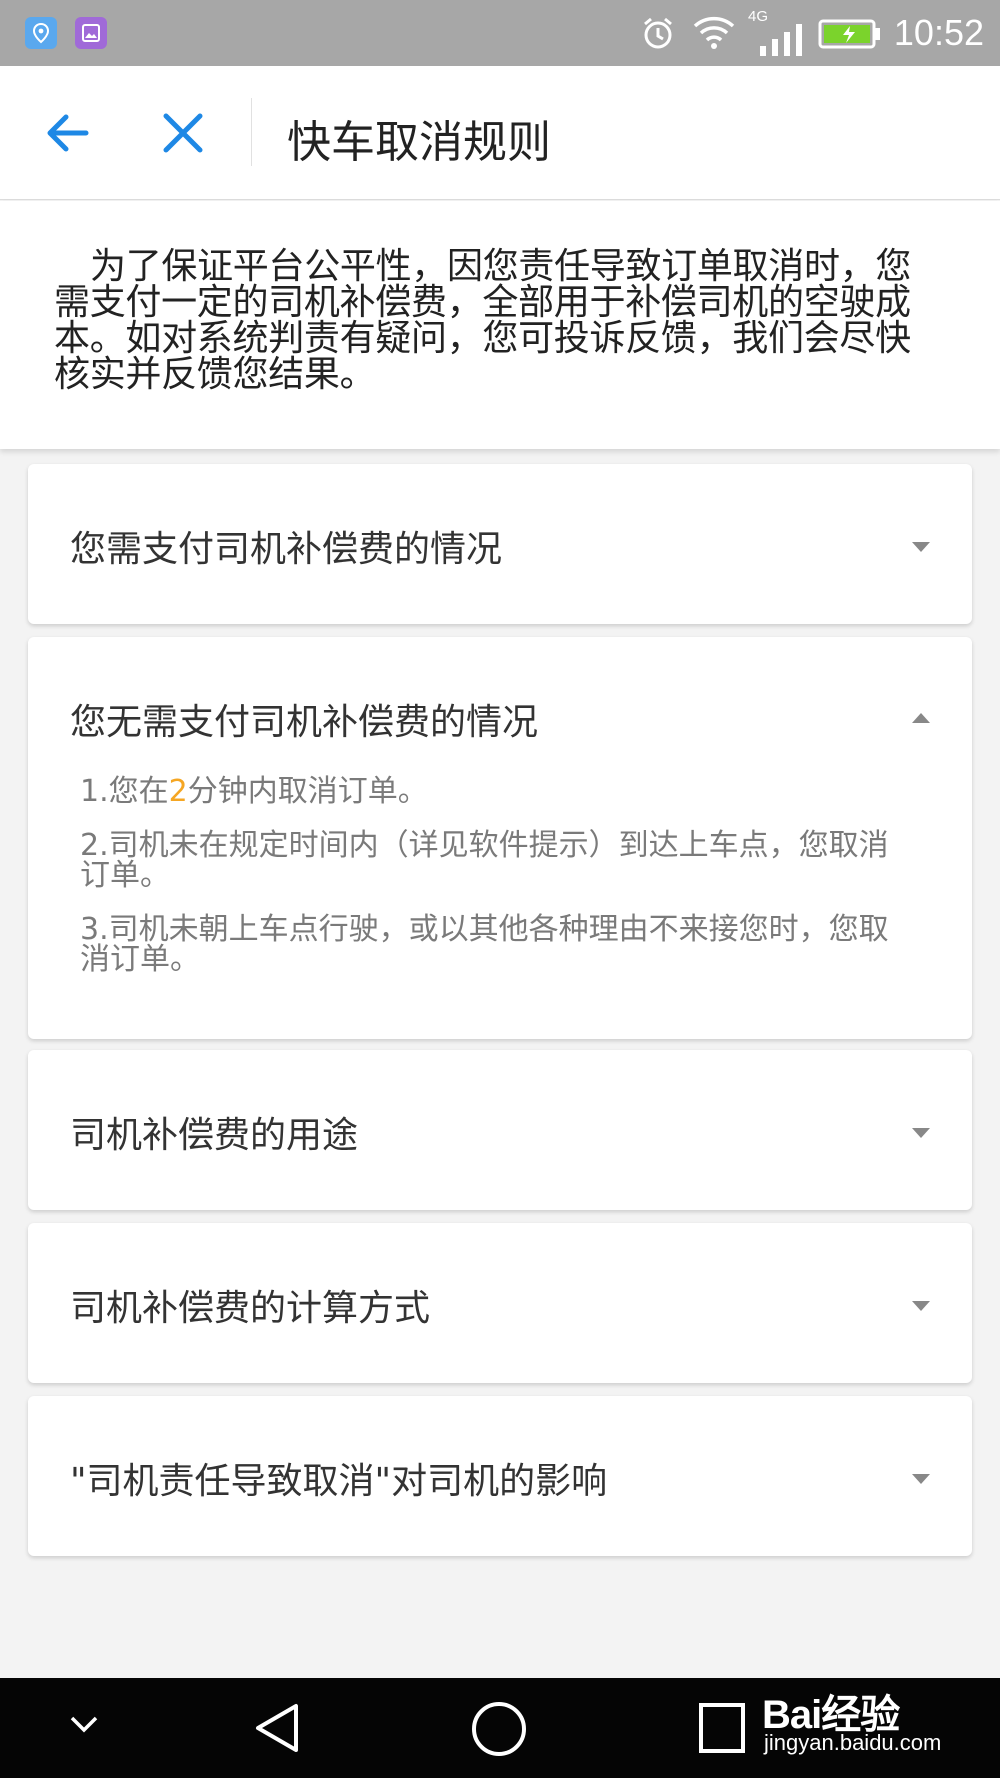 The width and height of the screenshot is (1000, 1778). I want to click on rule-item: 3.司机未朝上车点行驶，或以其他各种理由不来接您时，您取消订单。, so click(484, 944).